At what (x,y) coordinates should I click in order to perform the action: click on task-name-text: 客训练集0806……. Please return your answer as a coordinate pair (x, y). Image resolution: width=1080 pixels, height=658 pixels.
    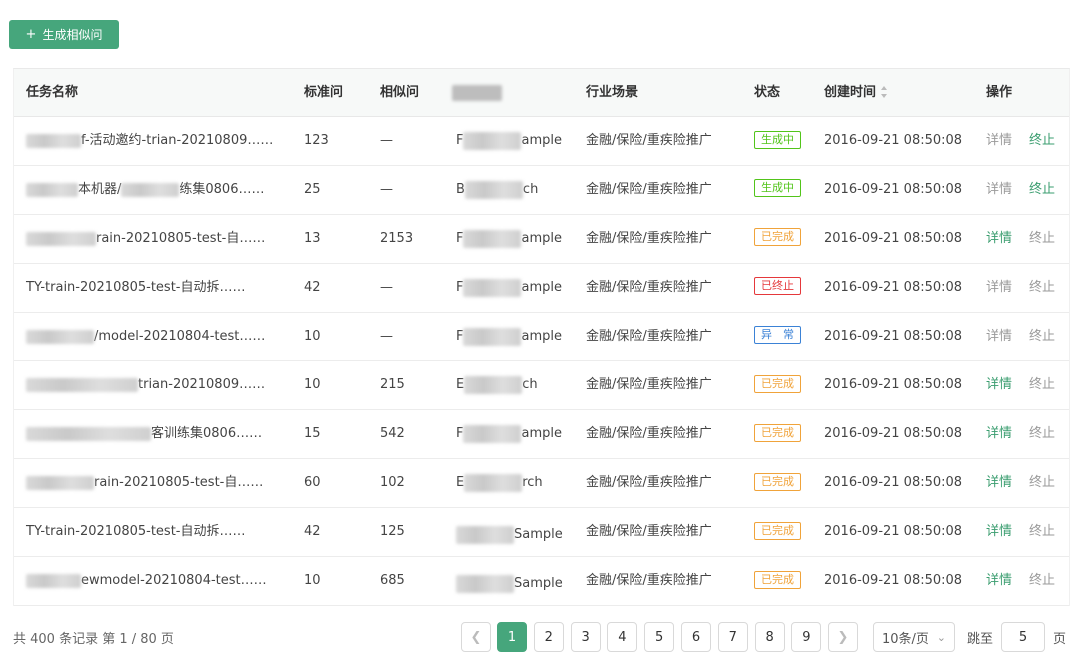
    Looking at the image, I should click on (207, 434).